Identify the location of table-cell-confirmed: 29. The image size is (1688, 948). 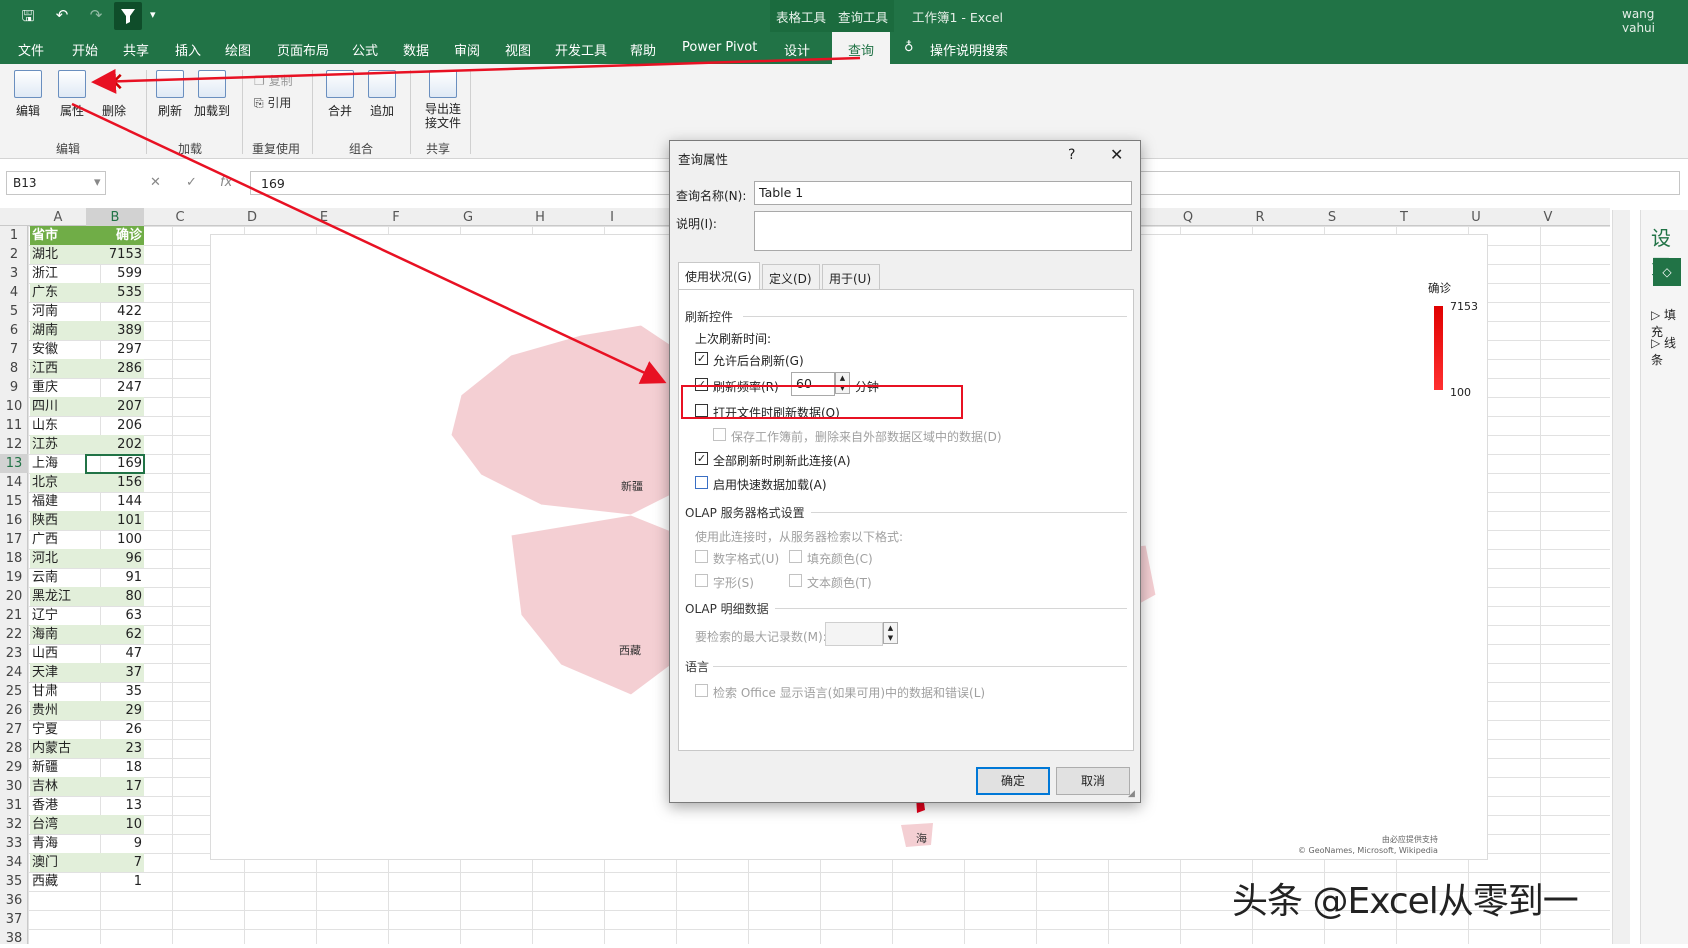
(115, 710).